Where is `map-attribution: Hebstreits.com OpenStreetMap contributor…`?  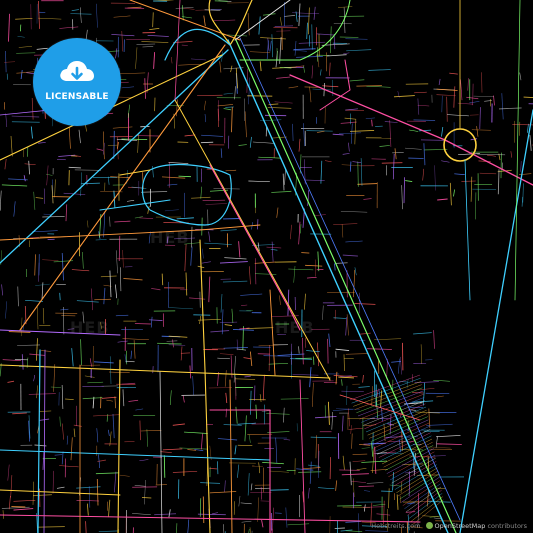
map-attribution: Hebstreits.com OpenStreetMap contributor… is located at coordinates (449, 526).